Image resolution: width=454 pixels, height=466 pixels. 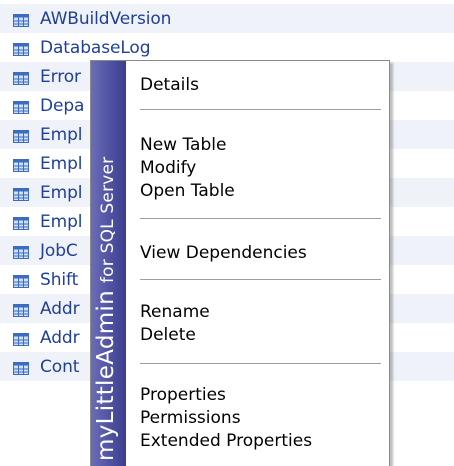 I want to click on menu-item-permissions: Permissions, so click(x=190, y=418).